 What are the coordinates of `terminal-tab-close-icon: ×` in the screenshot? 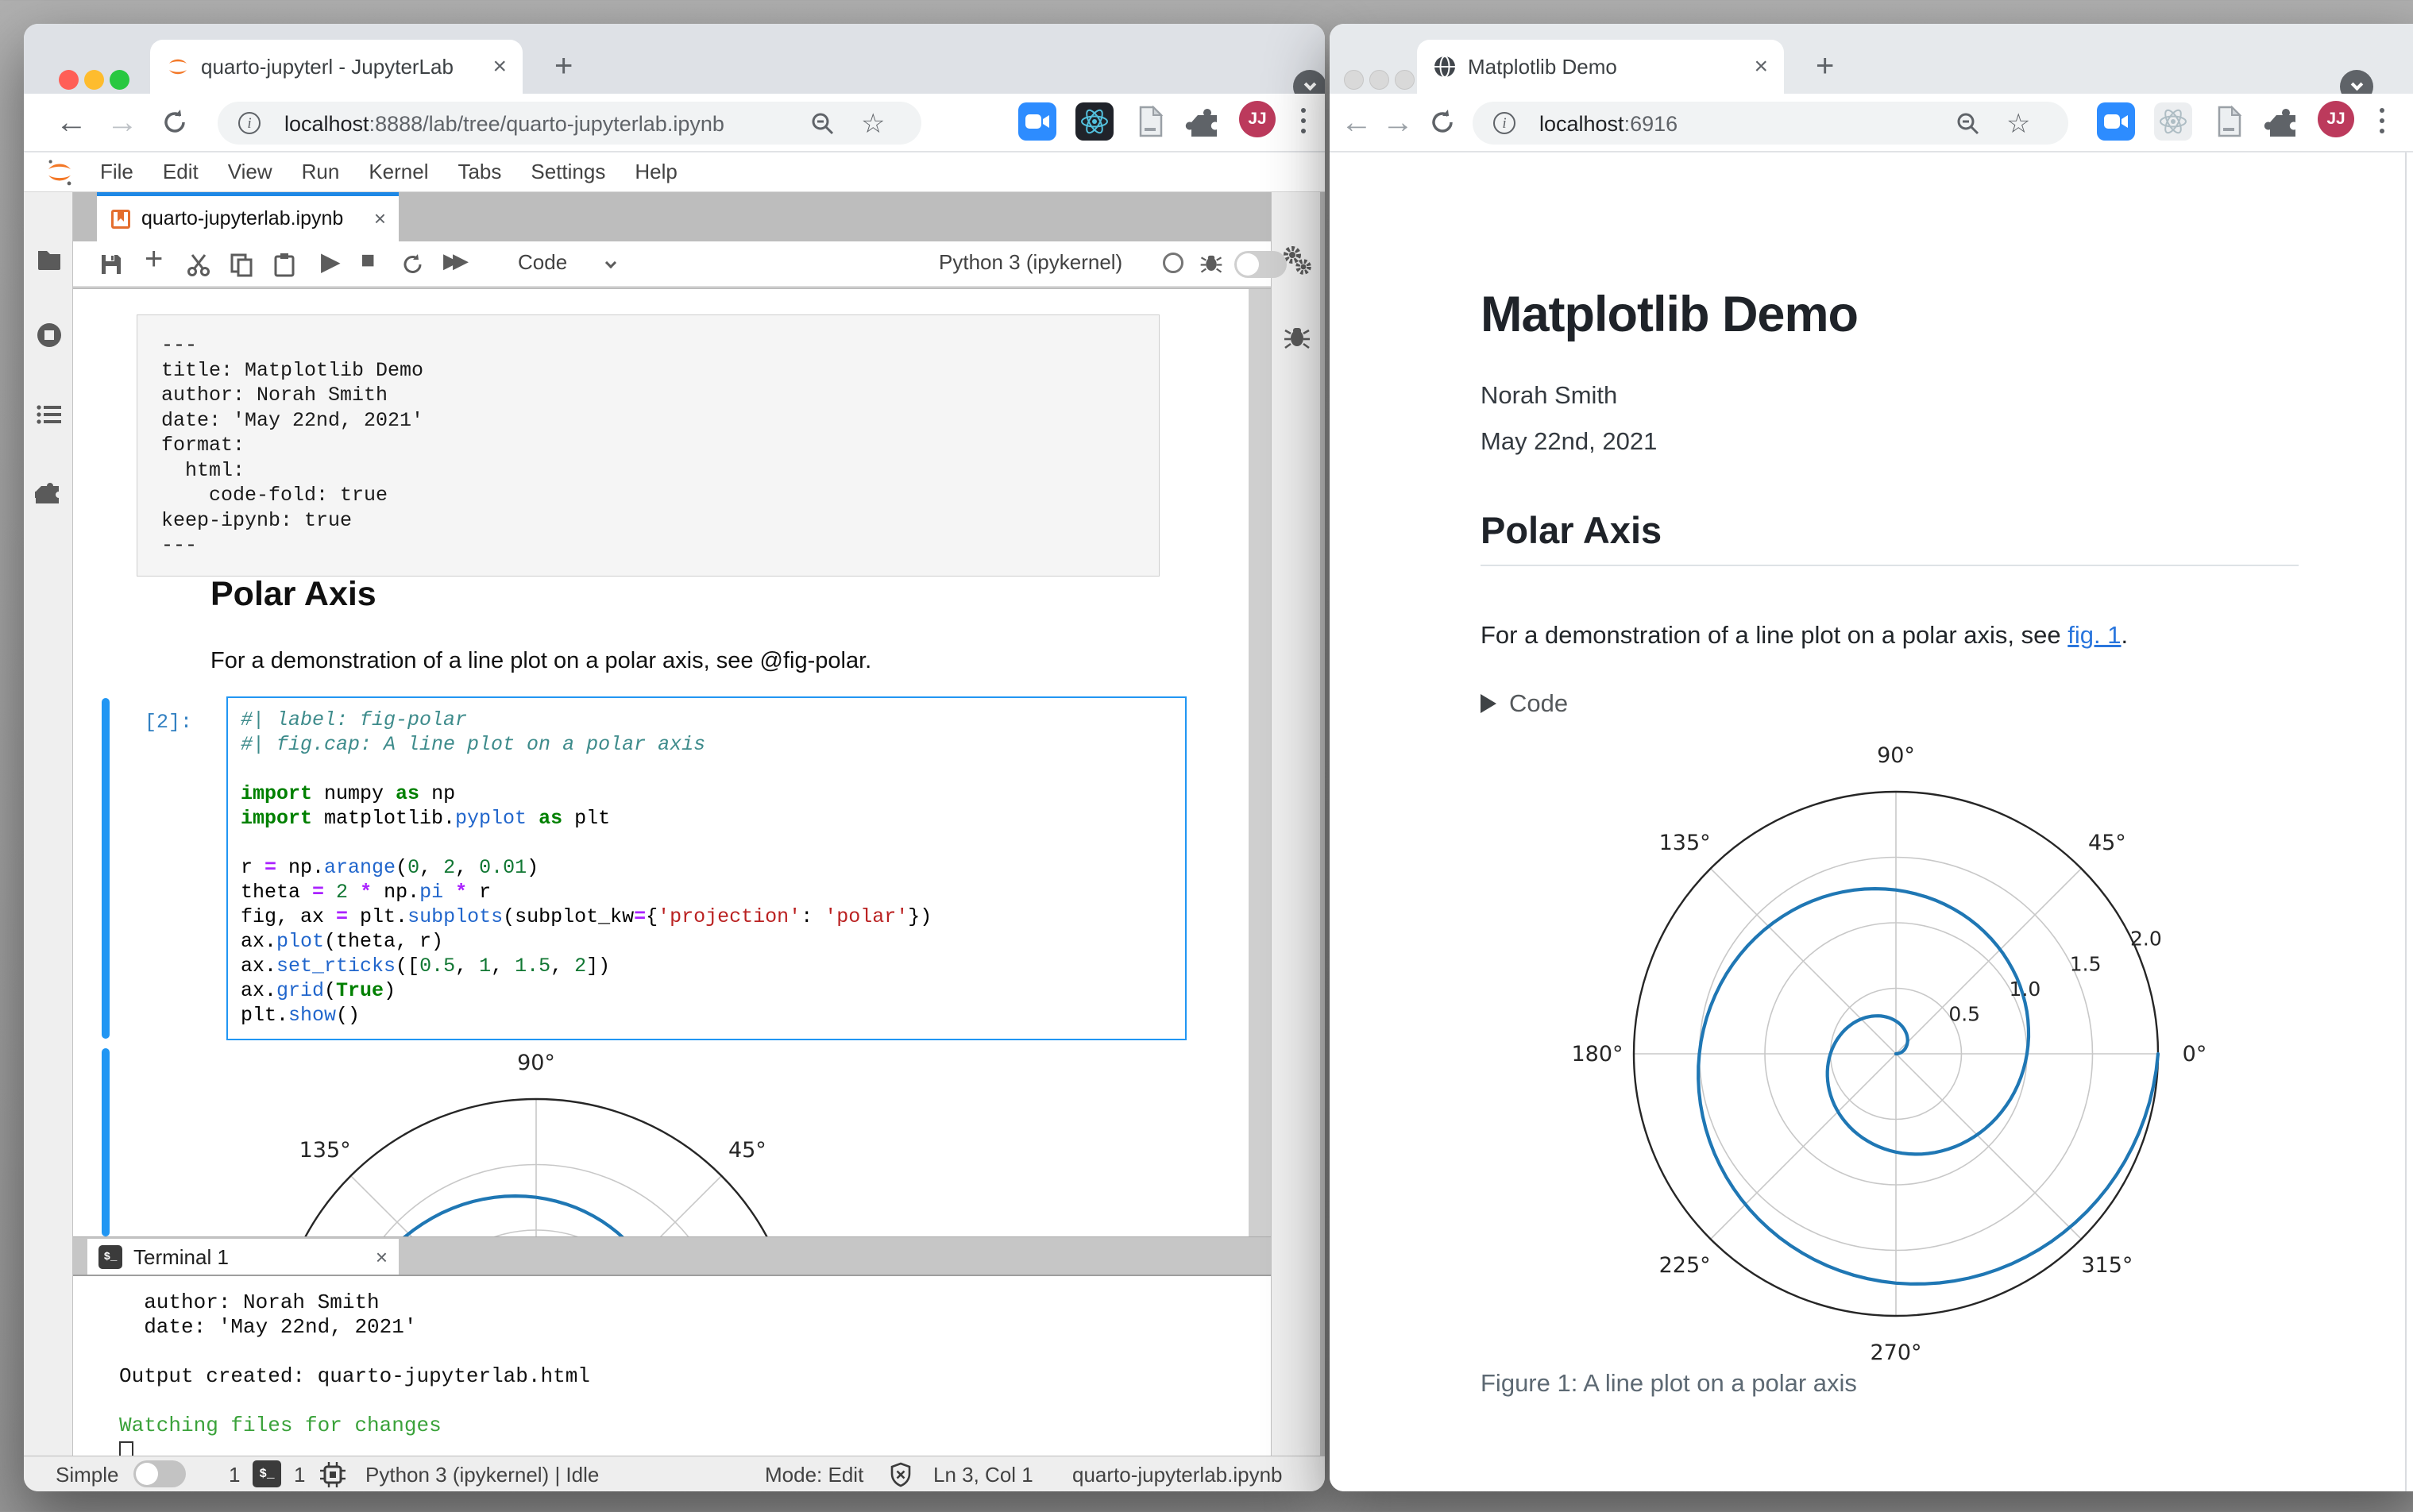 It's located at (382, 1257).